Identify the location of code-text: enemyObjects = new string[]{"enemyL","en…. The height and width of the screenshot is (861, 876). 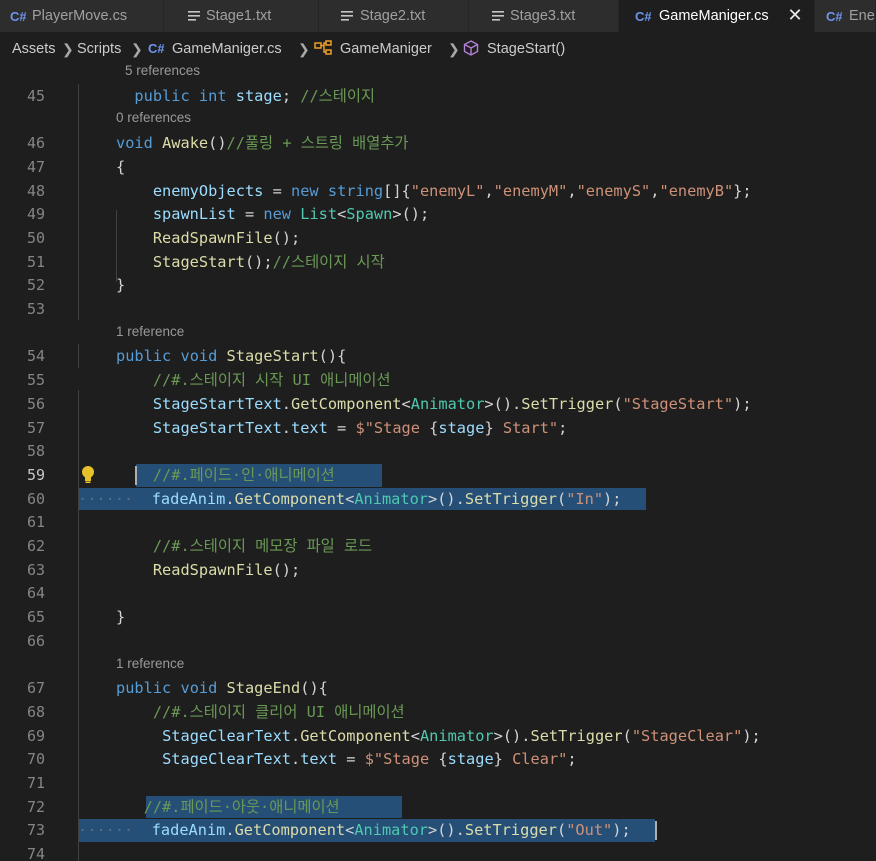
(434, 191).